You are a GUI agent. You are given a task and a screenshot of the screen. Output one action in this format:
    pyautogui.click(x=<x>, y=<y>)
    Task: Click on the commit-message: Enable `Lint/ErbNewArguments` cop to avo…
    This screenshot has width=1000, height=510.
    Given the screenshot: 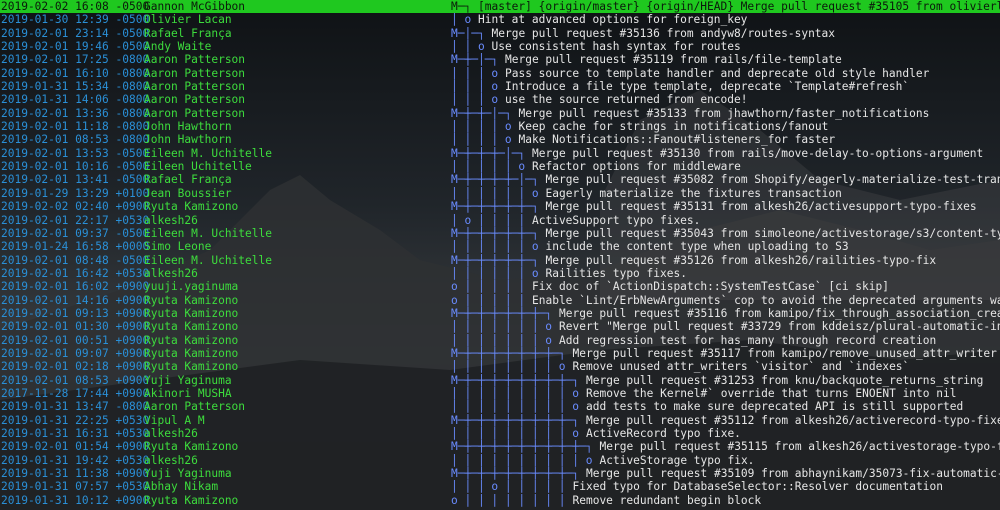 What is the action you would take?
    pyautogui.click(x=766, y=300)
    